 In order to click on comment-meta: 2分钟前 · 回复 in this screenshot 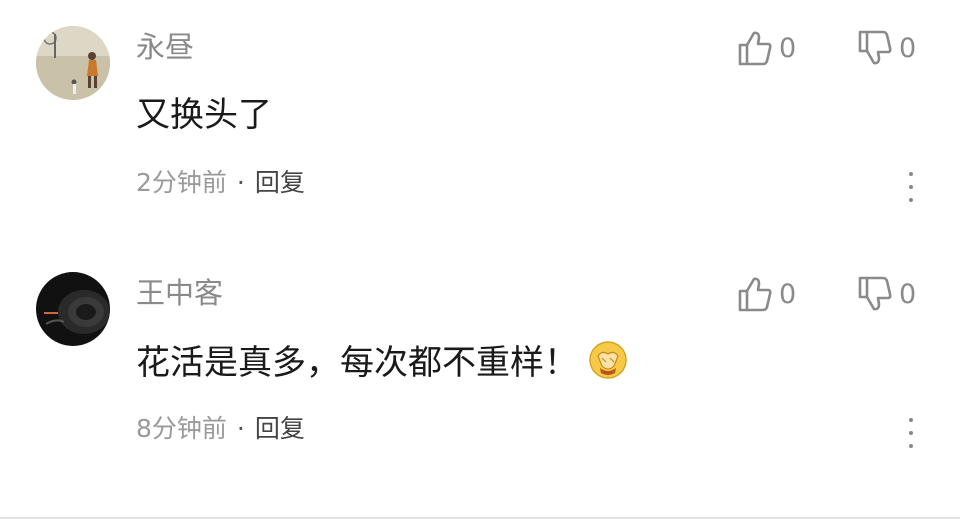, I will do `click(220, 183)`.